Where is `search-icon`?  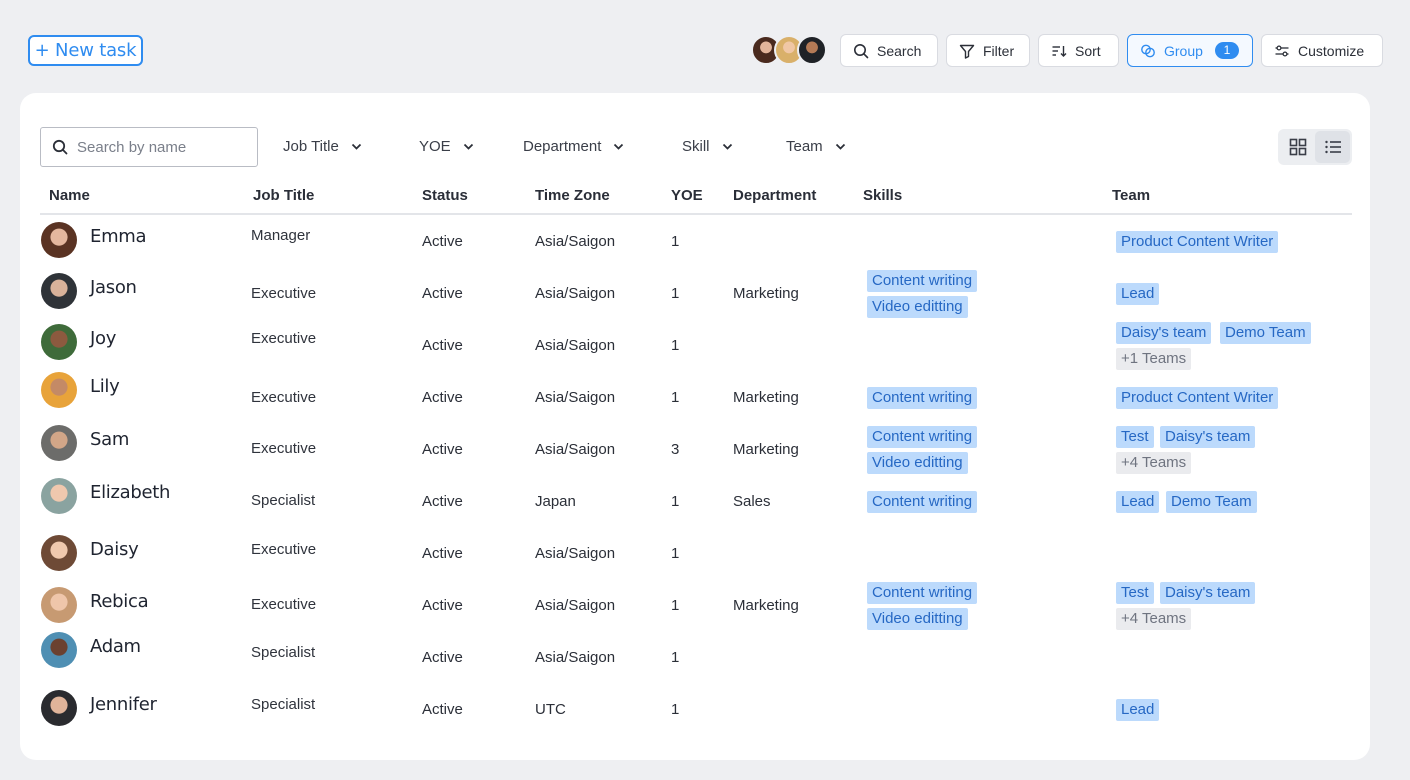 search-icon is located at coordinates (60, 147).